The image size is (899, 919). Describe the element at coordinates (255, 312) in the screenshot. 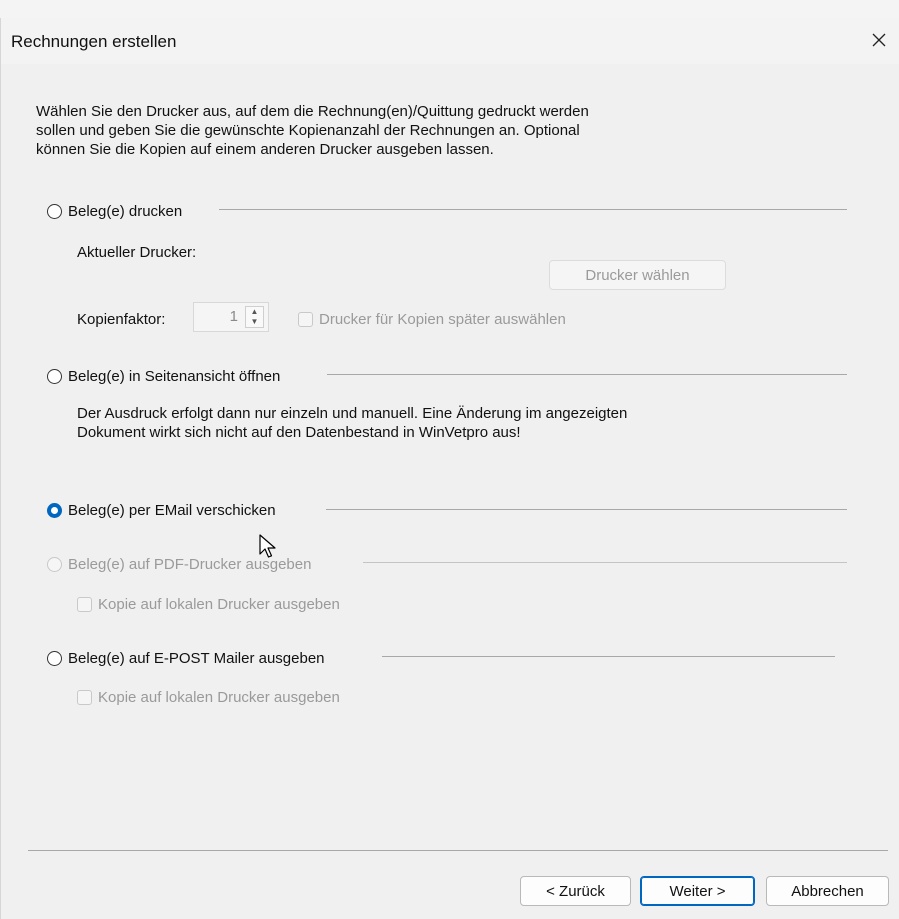

I see `spin-up-icon: ▲` at that location.